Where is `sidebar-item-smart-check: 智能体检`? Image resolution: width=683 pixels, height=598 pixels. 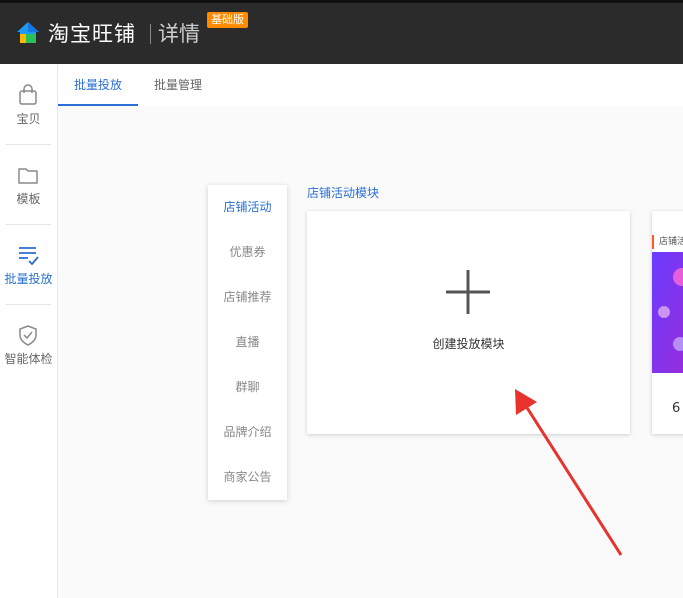
sidebar-item-smart-check: 智能体检 is located at coordinates (28, 344).